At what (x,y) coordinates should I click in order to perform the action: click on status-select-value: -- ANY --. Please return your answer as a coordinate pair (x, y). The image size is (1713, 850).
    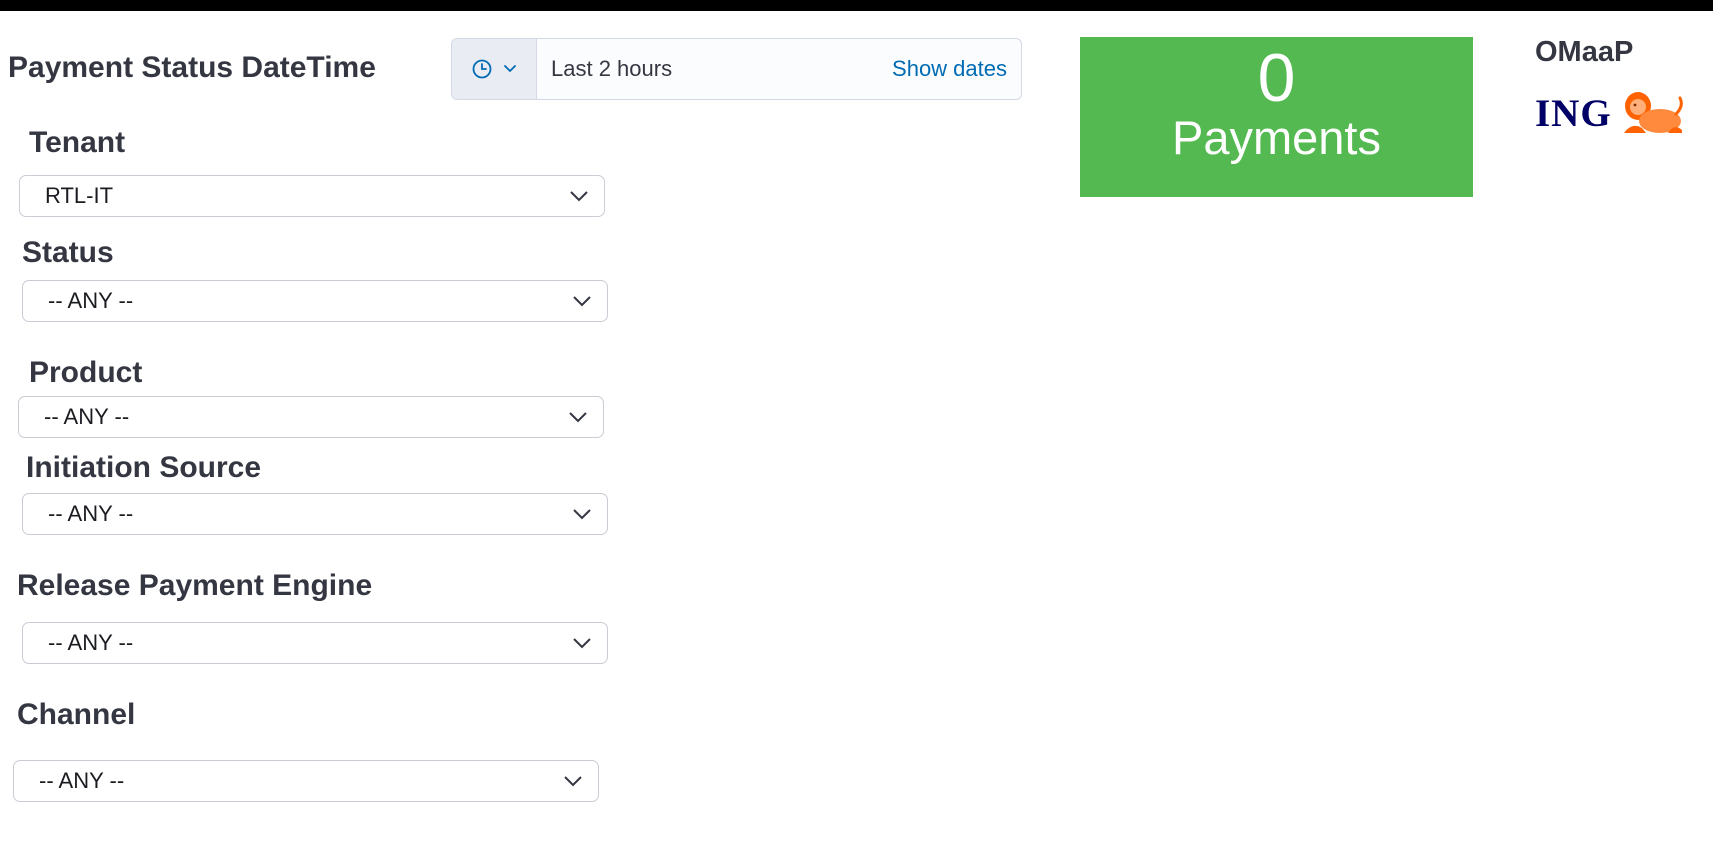
    Looking at the image, I should click on (91, 300).